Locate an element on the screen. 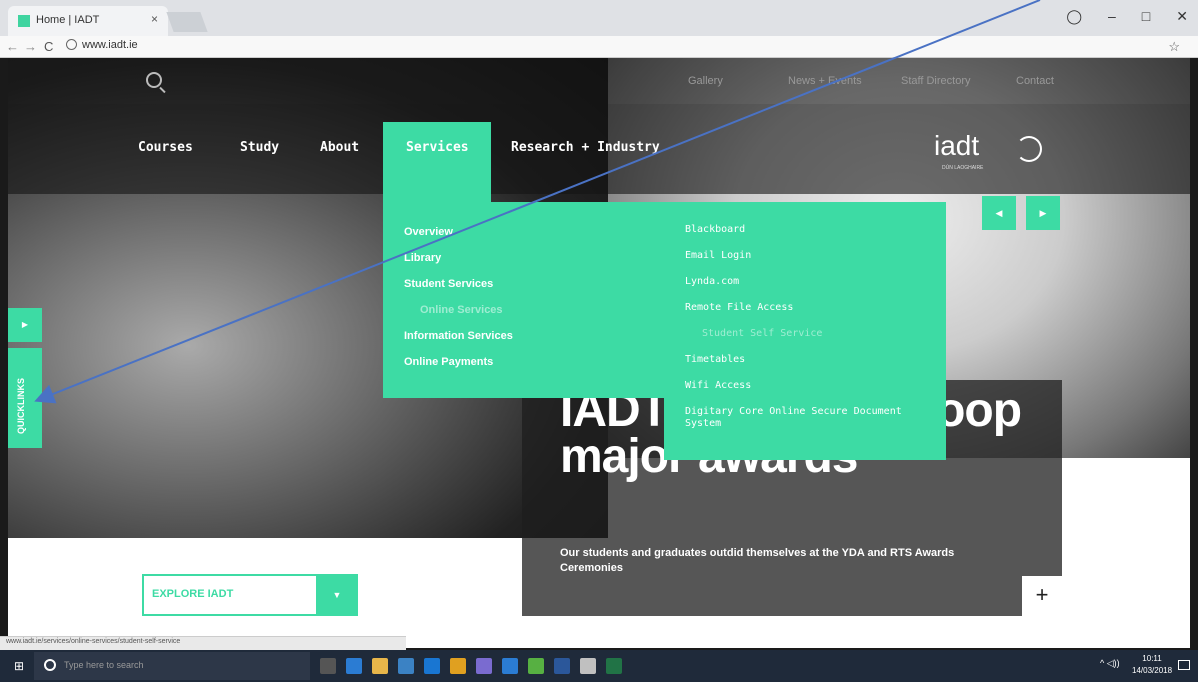 Image resolution: width=1198 pixels, height=682 pixels. nav-courses: Courses is located at coordinates (165, 147).